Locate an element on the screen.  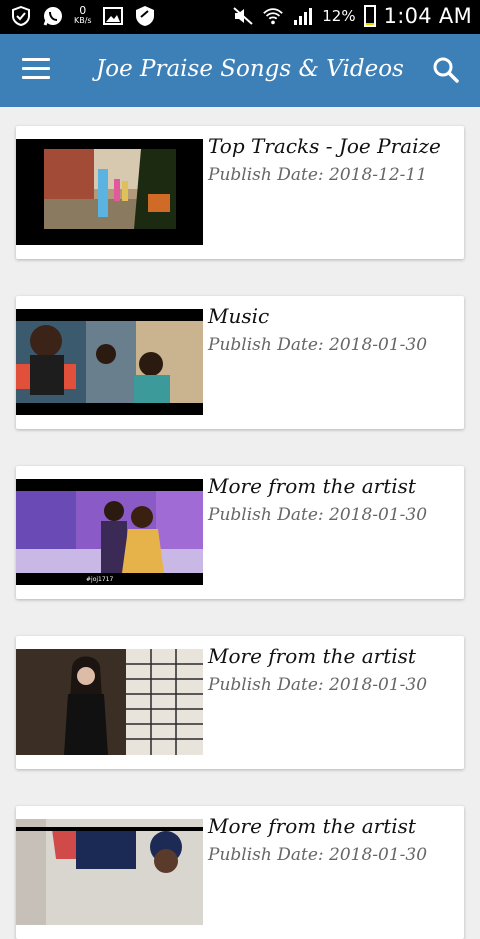
video-thumbnail: #joj1717 is located at coordinates (109, 532).